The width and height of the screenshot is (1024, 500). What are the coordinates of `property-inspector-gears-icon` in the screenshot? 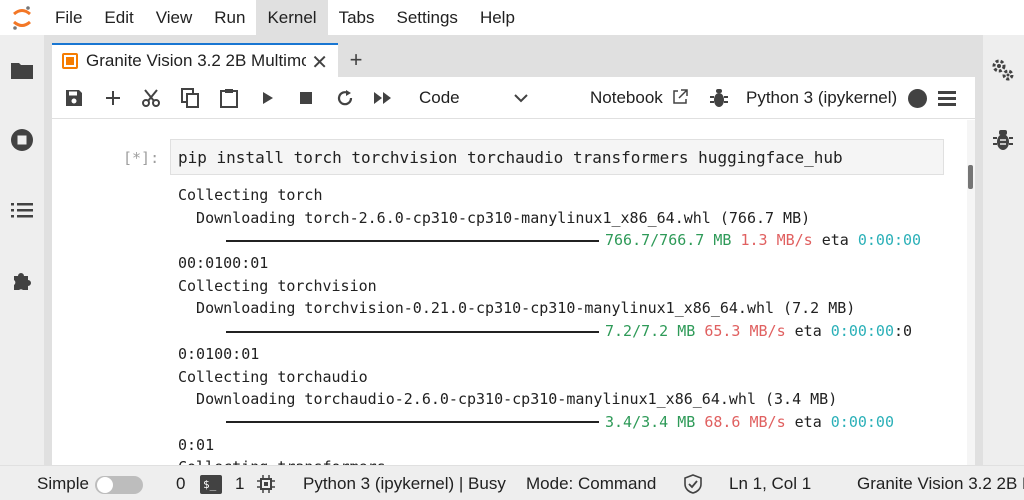 It's located at (1003, 70).